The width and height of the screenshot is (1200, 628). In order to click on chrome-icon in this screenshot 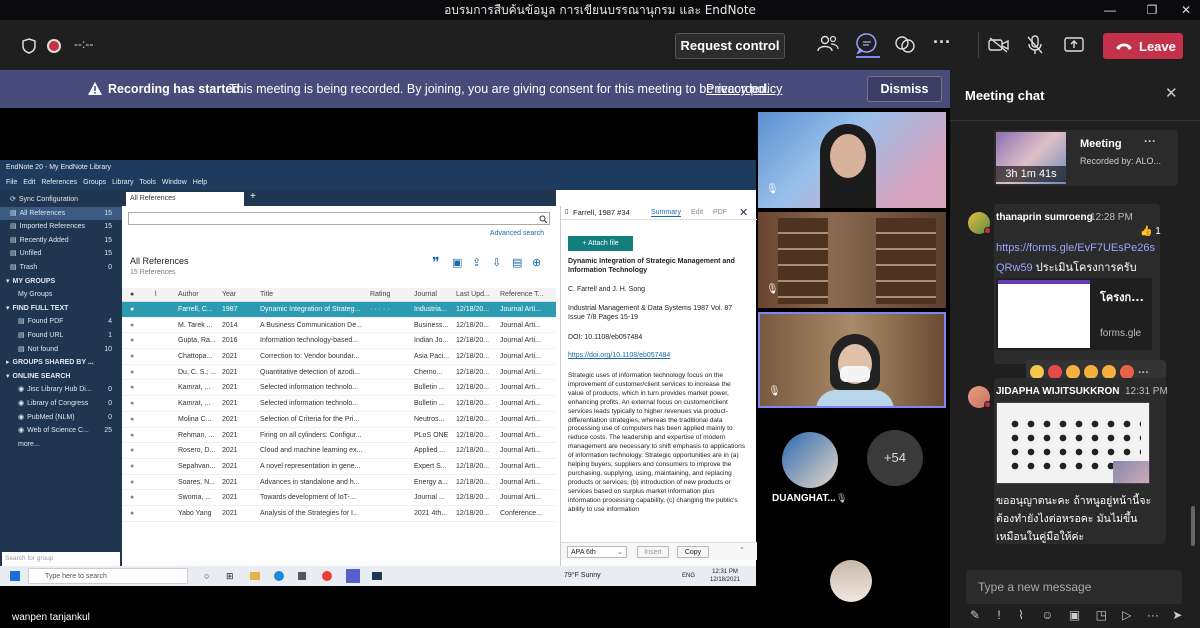, I will do `click(327, 576)`.